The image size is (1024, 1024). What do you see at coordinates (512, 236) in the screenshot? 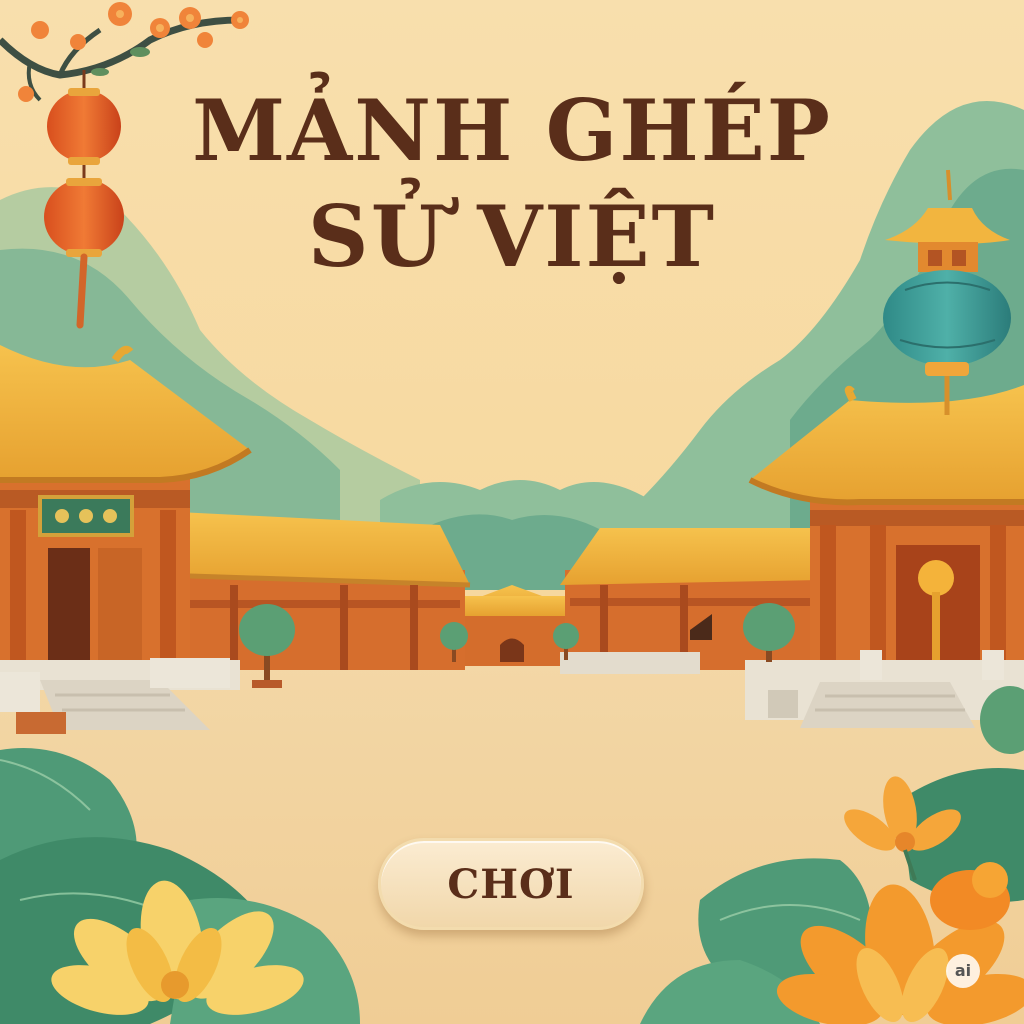
I see `game-title-line-2: SỬ VIỆT` at bounding box center [512, 236].